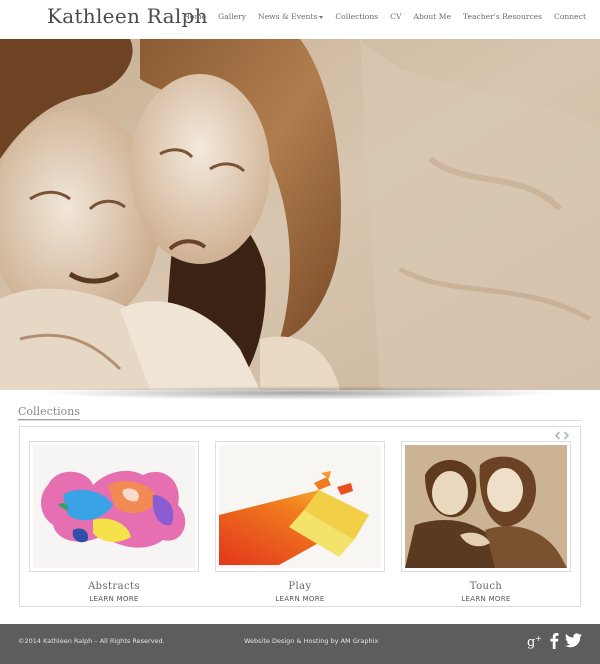 The width and height of the screenshot is (600, 664). Describe the element at coordinates (486, 599) in the screenshot. I see `learn-more-touch: LEARN MORE` at that location.